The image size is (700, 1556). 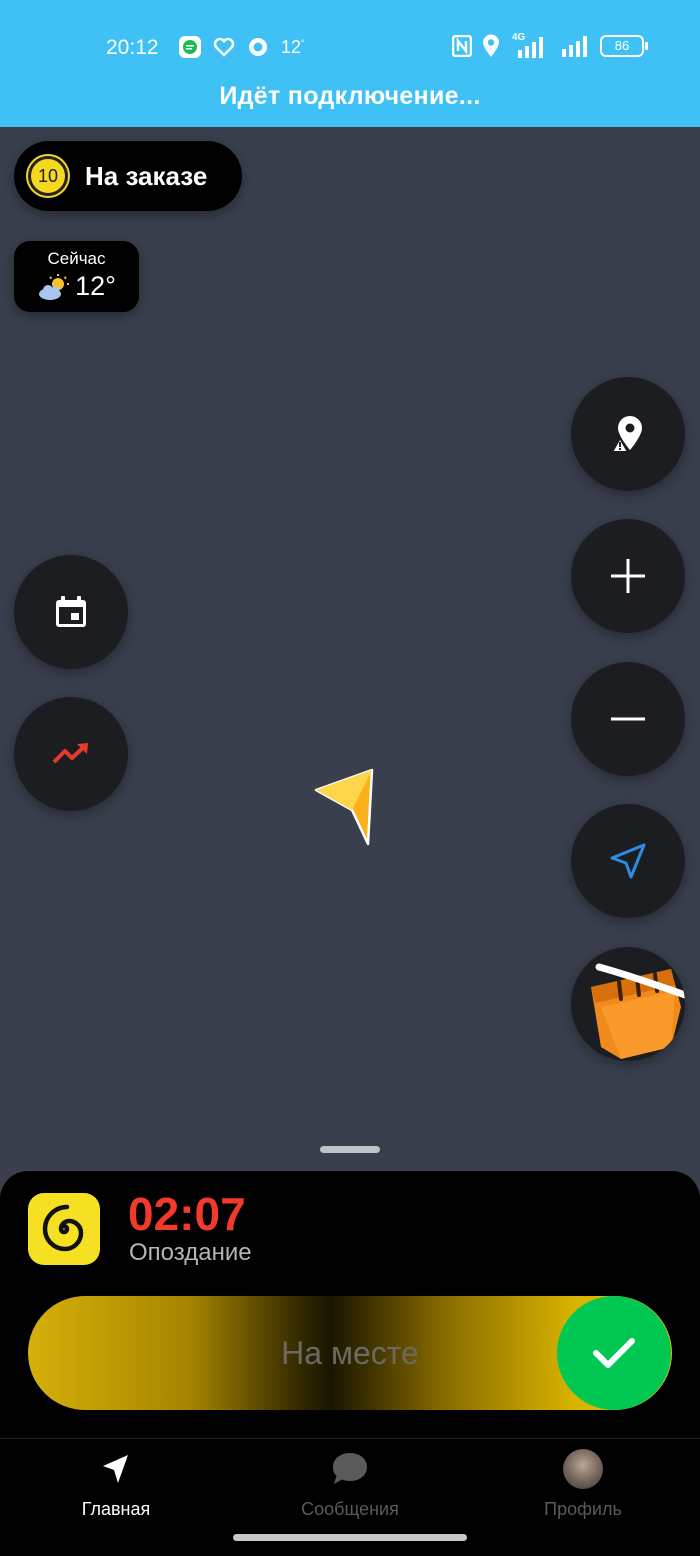 I want to click on weather-label: Сейчас, so click(x=76, y=258).